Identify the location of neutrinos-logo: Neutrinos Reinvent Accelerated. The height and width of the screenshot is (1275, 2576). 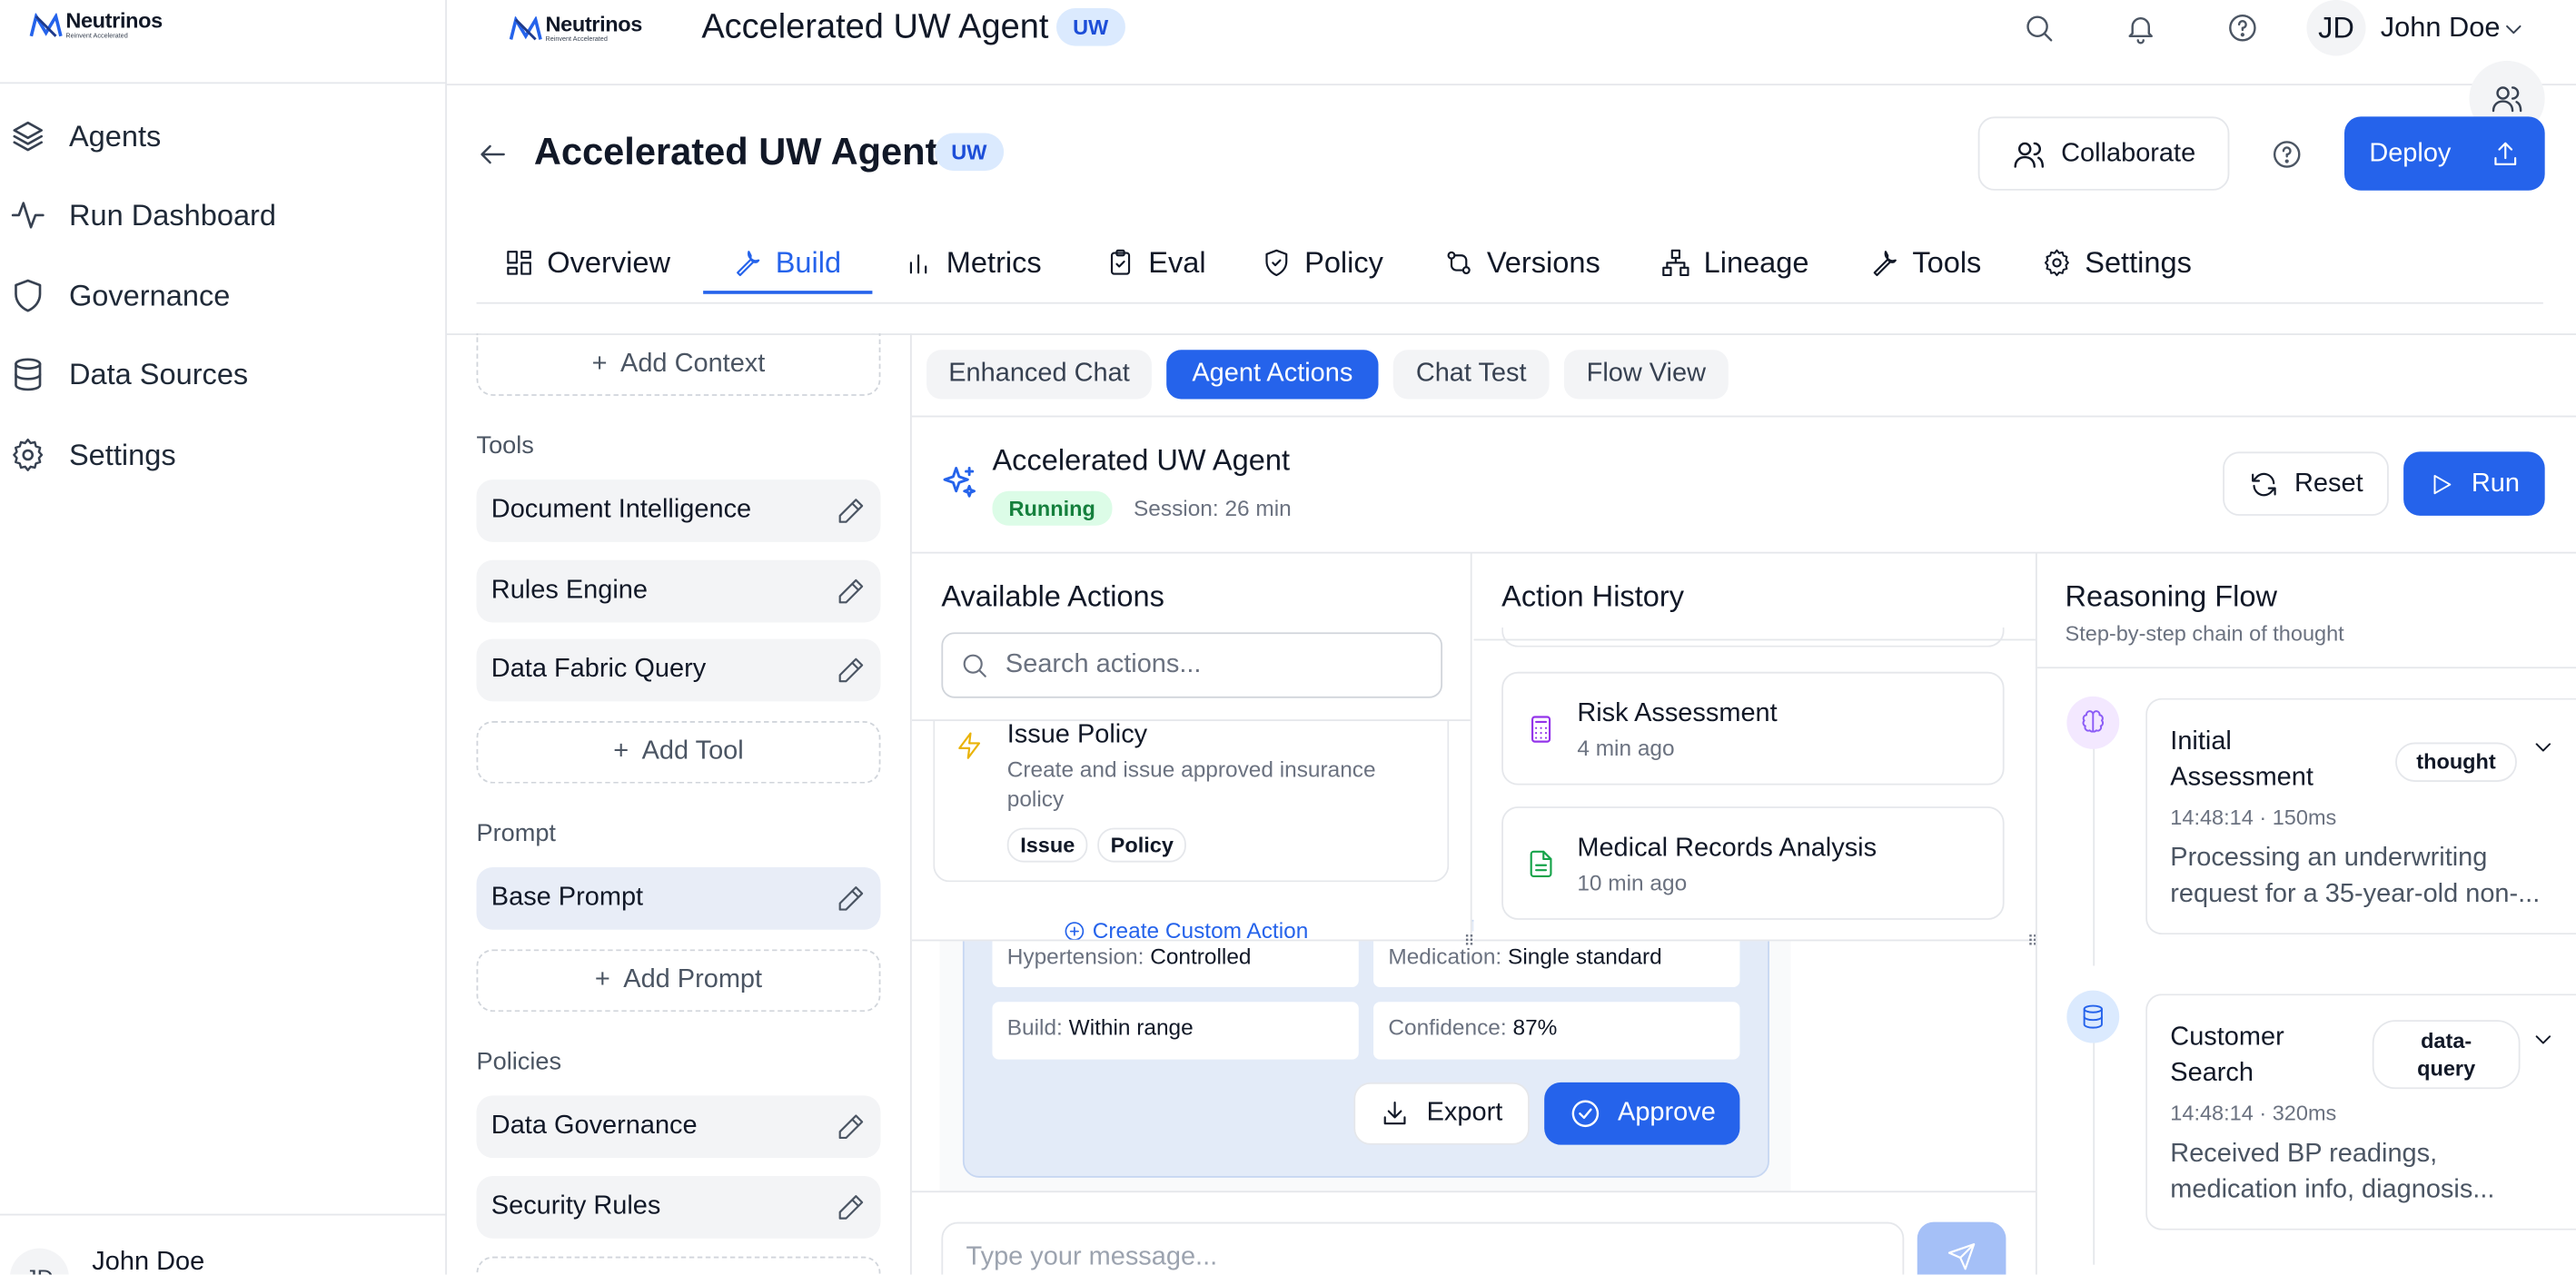
(96, 25).